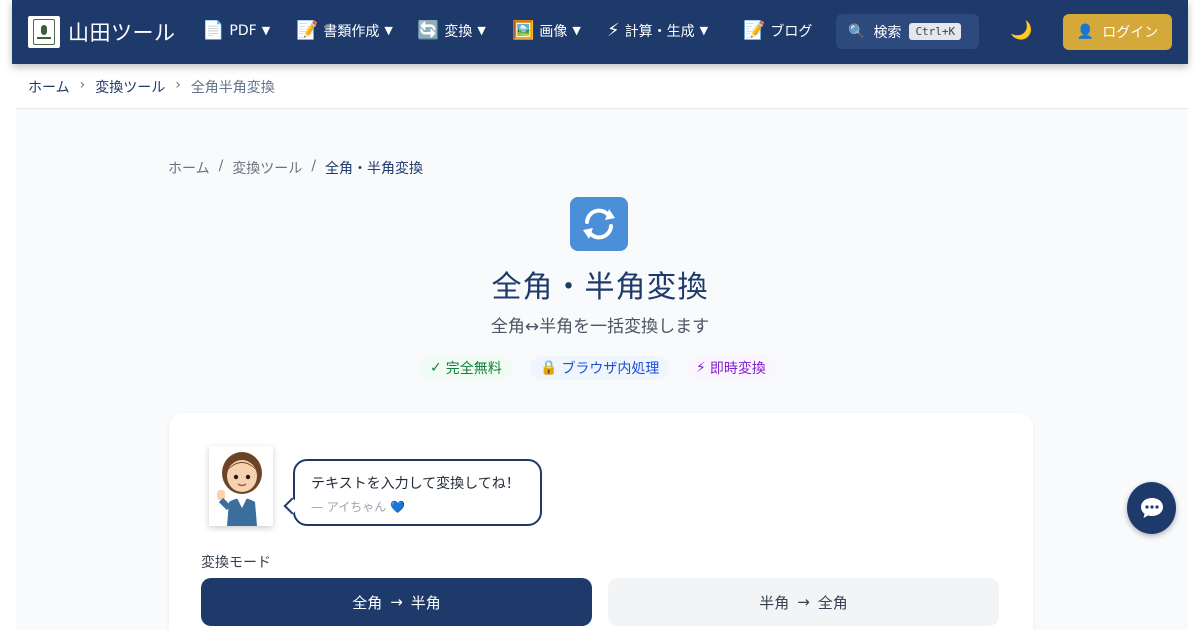  What do you see at coordinates (473, 369) in the screenshot?
I see `badge-label: 完全無料` at bounding box center [473, 369].